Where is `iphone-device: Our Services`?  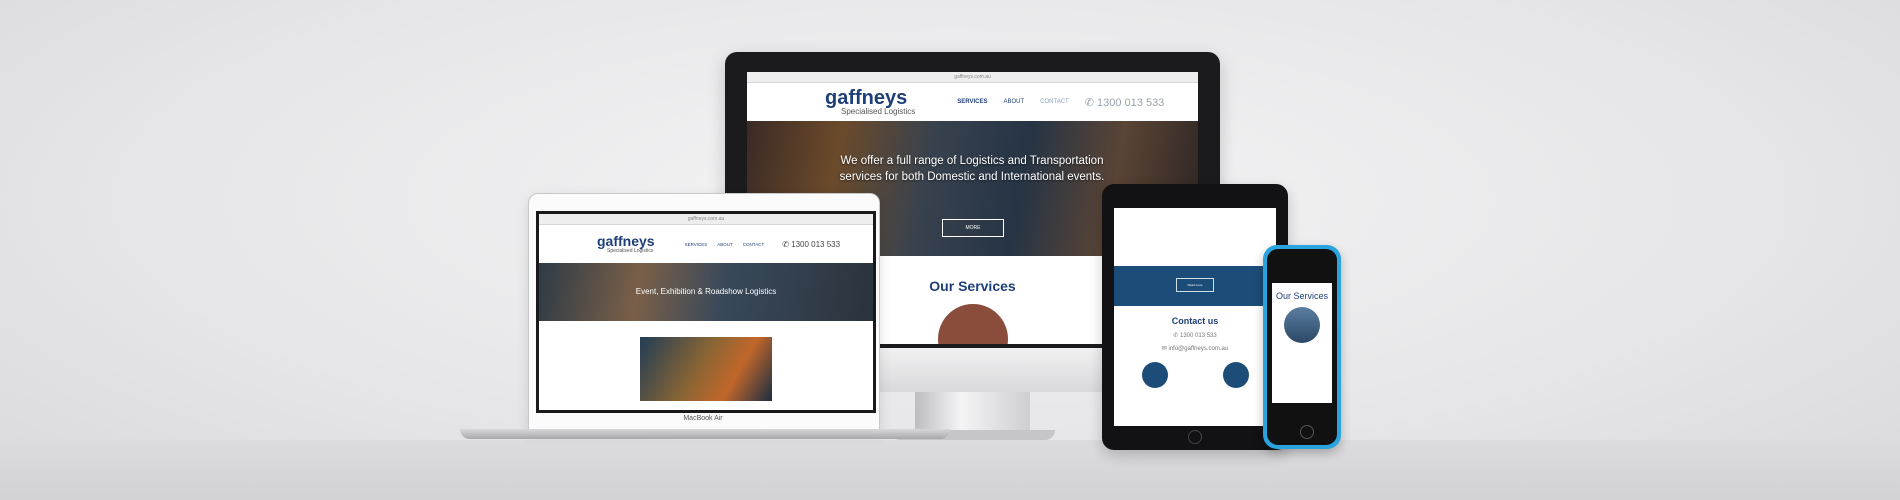
iphone-device: Our Services is located at coordinates (1302, 347).